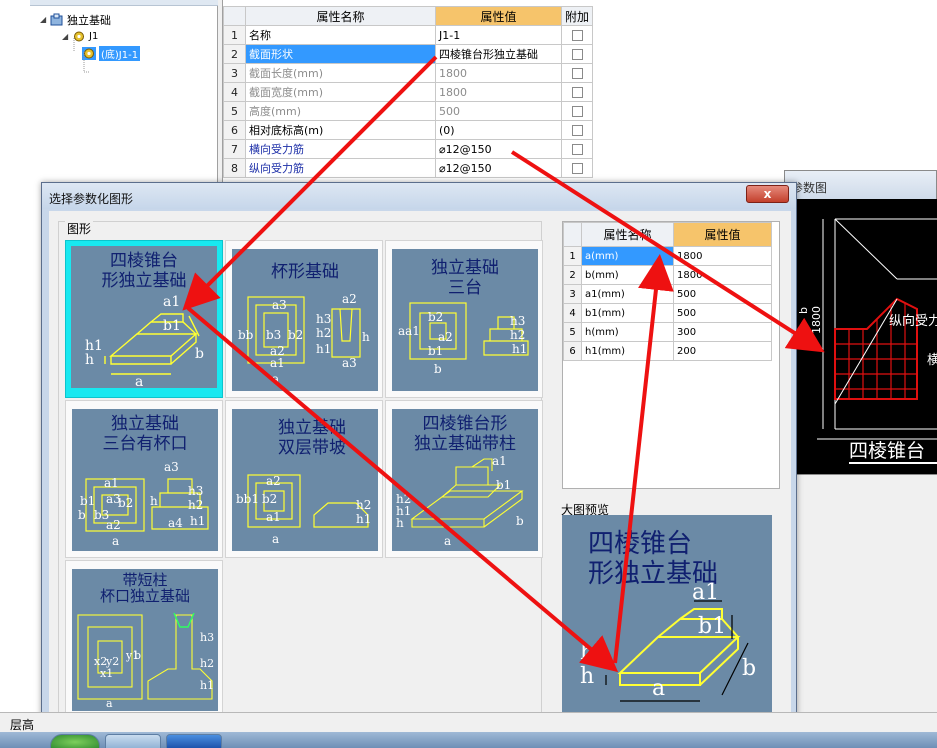 Image resolution: width=937 pixels, height=748 pixels. Describe the element at coordinates (234, 149) in the screenshot. I see `row-number: 7` at that location.